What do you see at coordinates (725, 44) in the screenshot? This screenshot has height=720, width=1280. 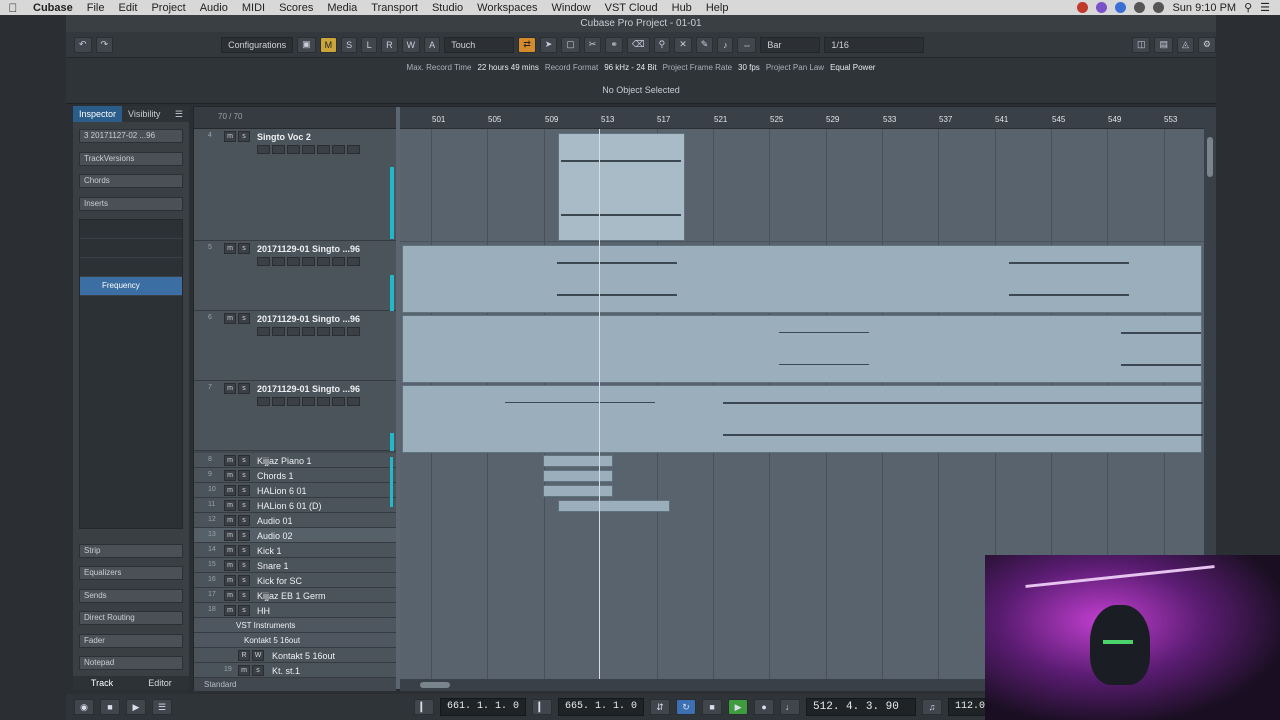 I see `play-tool-icon: ♪` at bounding box center [725, 44].